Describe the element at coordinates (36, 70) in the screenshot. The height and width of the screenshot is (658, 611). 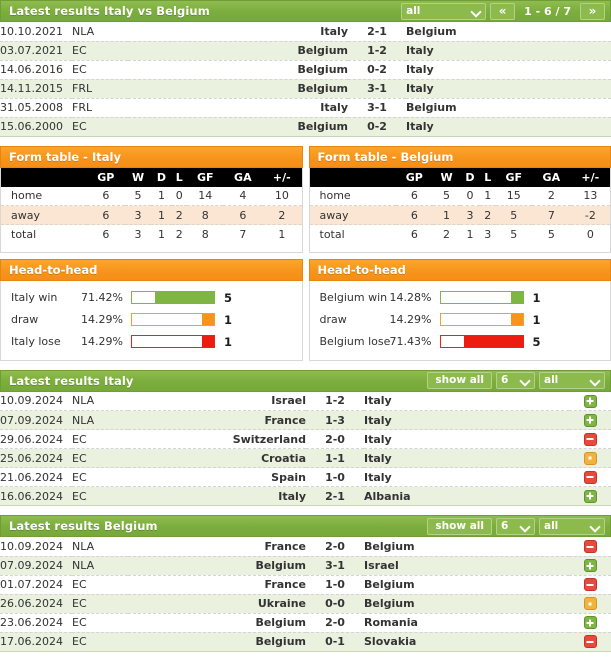
I see `match-date: 14.06.2016` at that location.